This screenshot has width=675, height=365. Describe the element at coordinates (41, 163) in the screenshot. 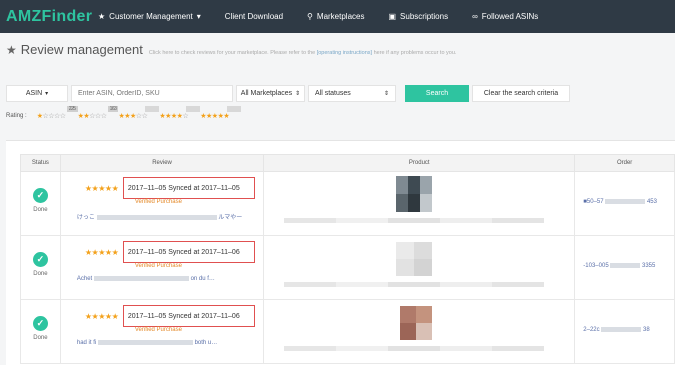

I see `col-status: Status` at that location.